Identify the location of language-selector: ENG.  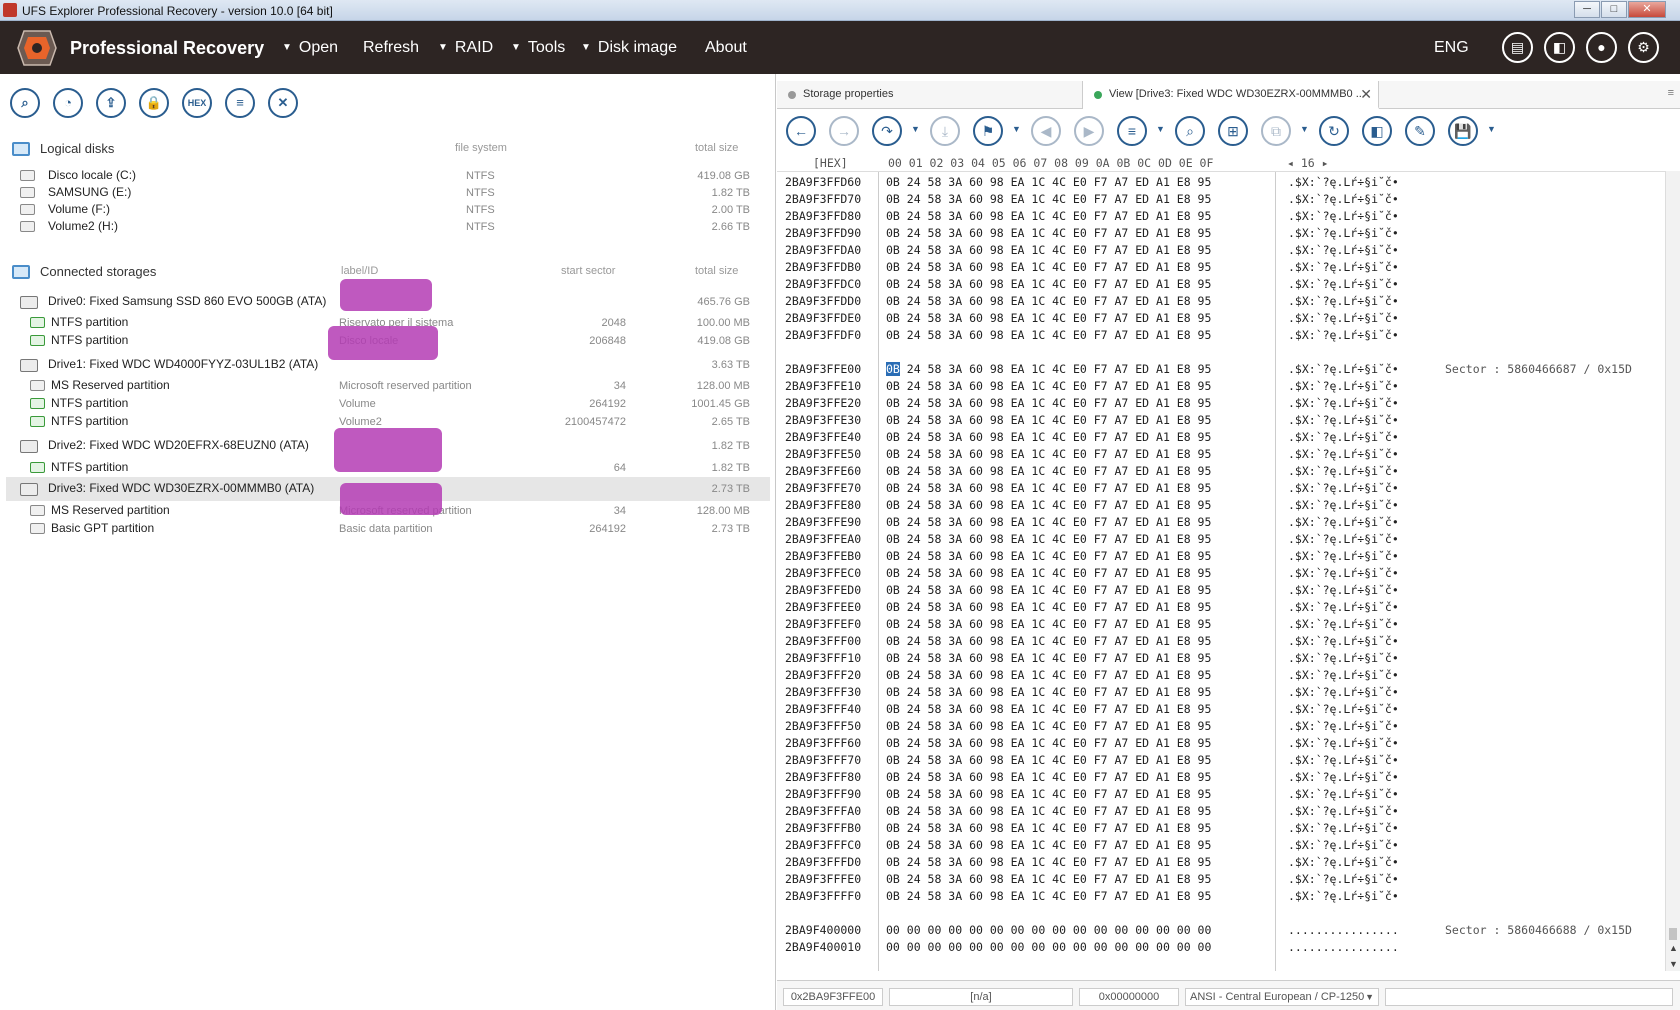
(1451, 48).